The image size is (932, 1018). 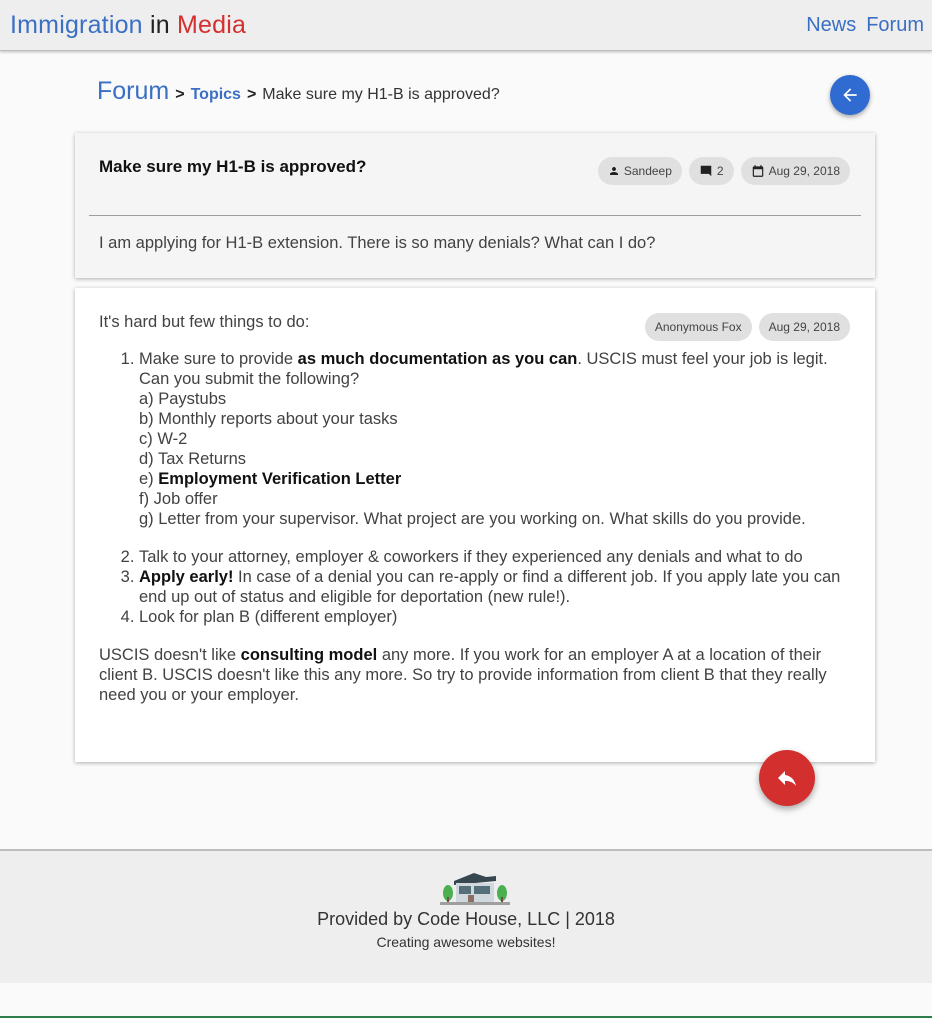 I want to click on comment-count: 2, so click(x=720, y=171).